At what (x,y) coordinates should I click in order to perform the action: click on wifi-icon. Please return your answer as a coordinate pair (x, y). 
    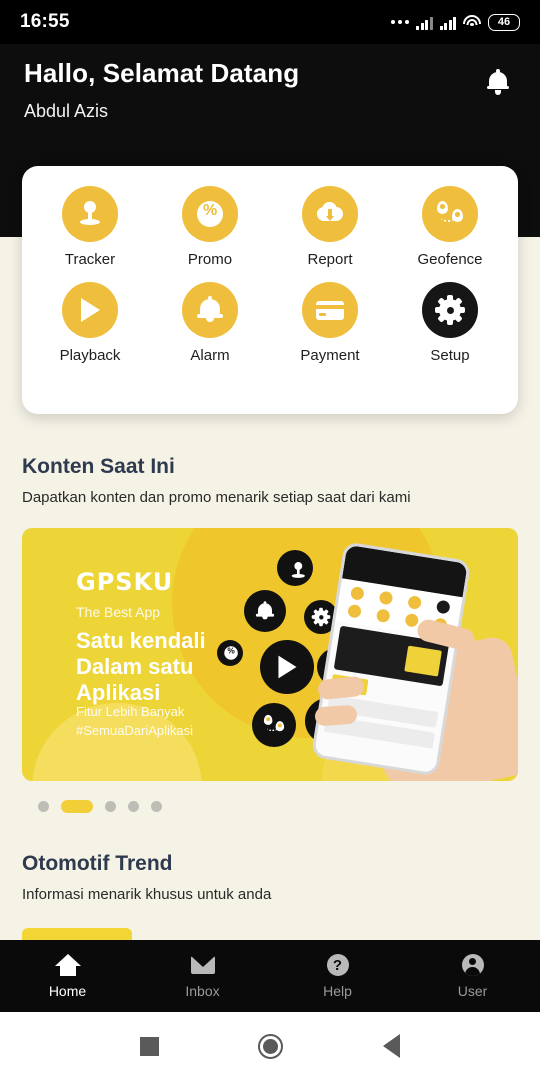
    Looking at the image, I should click on (472, 22).